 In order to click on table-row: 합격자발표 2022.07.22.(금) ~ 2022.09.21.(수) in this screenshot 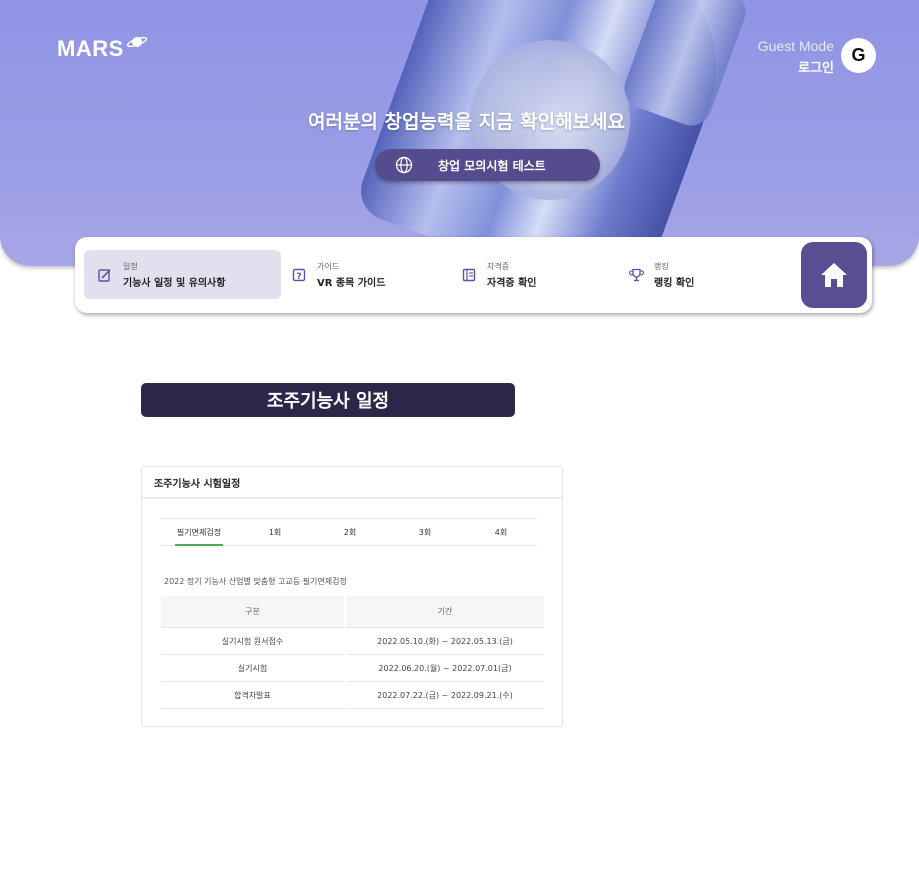, I will do `click(352, 695)`.